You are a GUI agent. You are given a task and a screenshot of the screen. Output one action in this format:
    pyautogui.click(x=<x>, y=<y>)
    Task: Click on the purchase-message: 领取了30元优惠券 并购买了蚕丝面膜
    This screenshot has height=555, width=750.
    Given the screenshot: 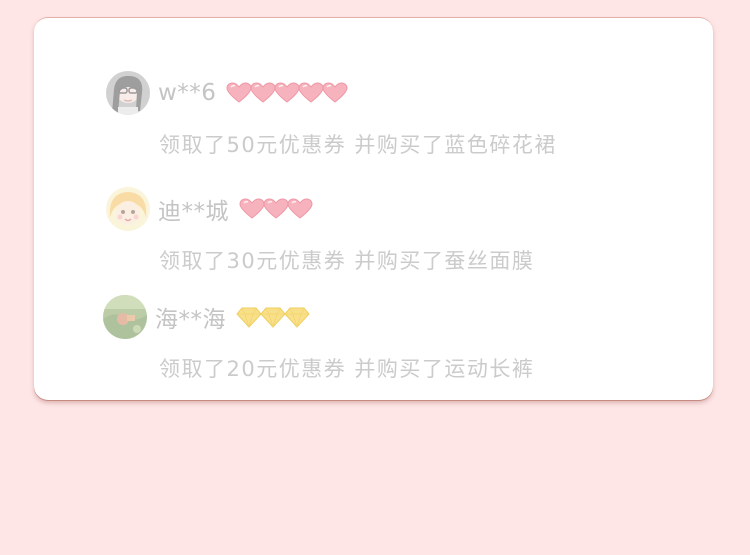 What is the action you would take?
    pyautogui.click(x=347, y=261)
    